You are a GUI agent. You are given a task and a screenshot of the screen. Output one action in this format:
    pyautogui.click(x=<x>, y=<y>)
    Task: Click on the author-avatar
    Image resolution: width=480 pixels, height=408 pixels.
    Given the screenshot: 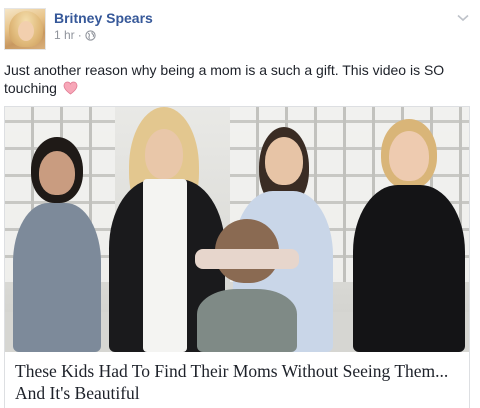 What is the action you would take?
    pyautogui.click(x=25, y=29)
    